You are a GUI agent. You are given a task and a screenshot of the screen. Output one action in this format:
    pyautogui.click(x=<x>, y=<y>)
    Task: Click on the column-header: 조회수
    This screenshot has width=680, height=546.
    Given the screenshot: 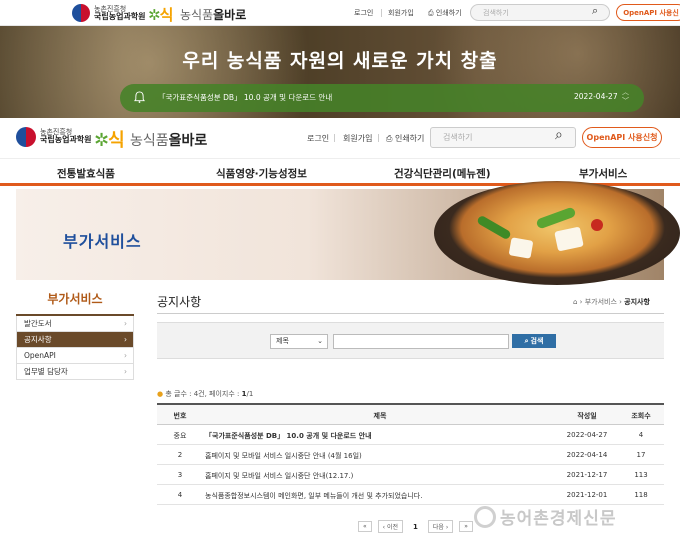 What is the action you would take?
    pyautogui.click(x=641, y=416)
    